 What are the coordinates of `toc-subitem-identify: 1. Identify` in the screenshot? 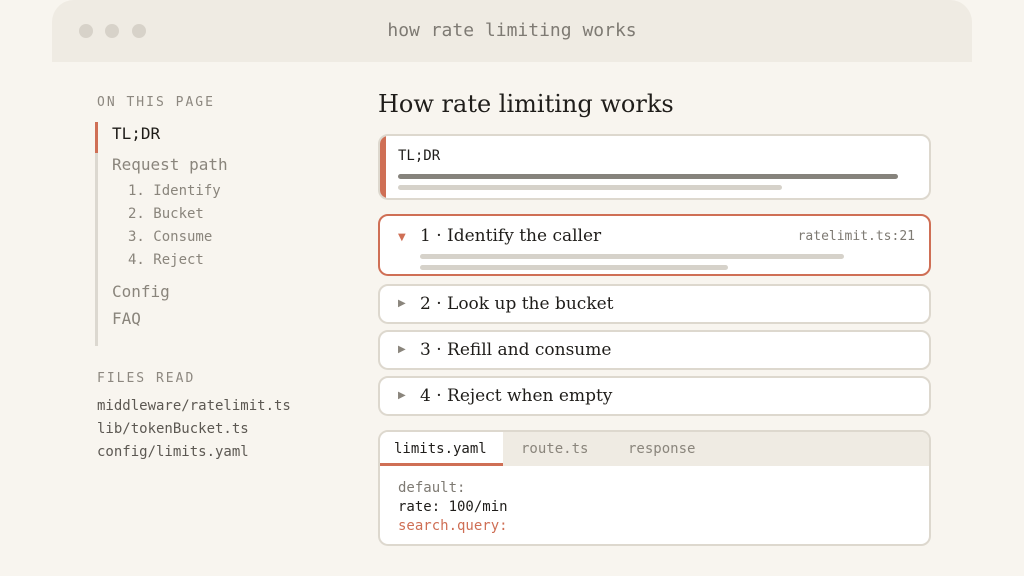 It's located at (174, 191).